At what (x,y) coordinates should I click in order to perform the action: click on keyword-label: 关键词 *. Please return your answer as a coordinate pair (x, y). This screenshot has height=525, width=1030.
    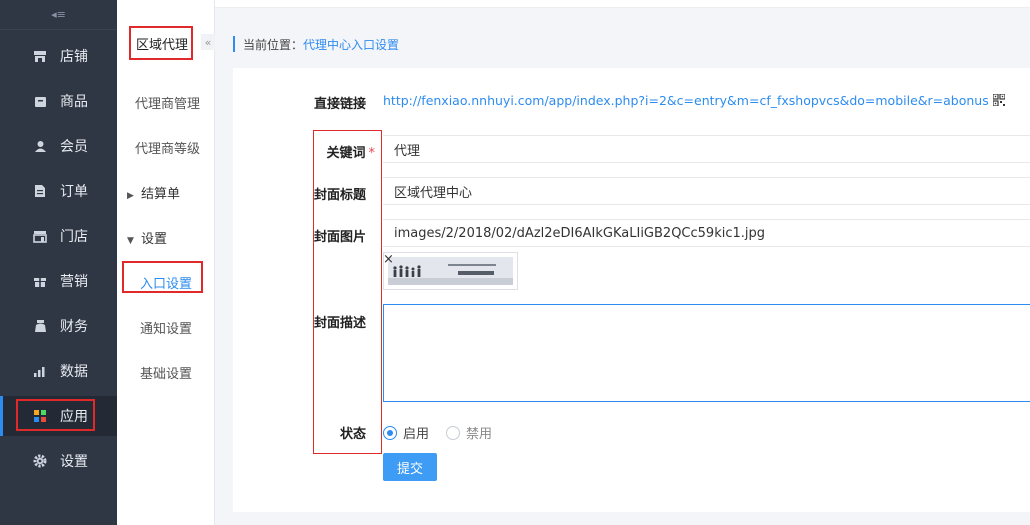
    Looking at the image, I should click on (335, 151).